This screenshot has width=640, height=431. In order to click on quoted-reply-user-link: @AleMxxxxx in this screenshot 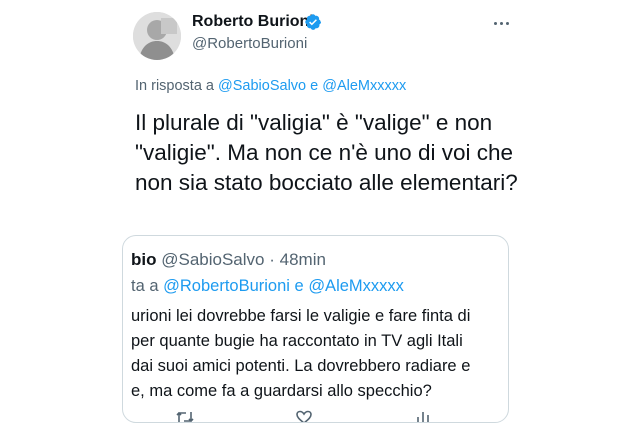, I will do `click(356, 286)`.